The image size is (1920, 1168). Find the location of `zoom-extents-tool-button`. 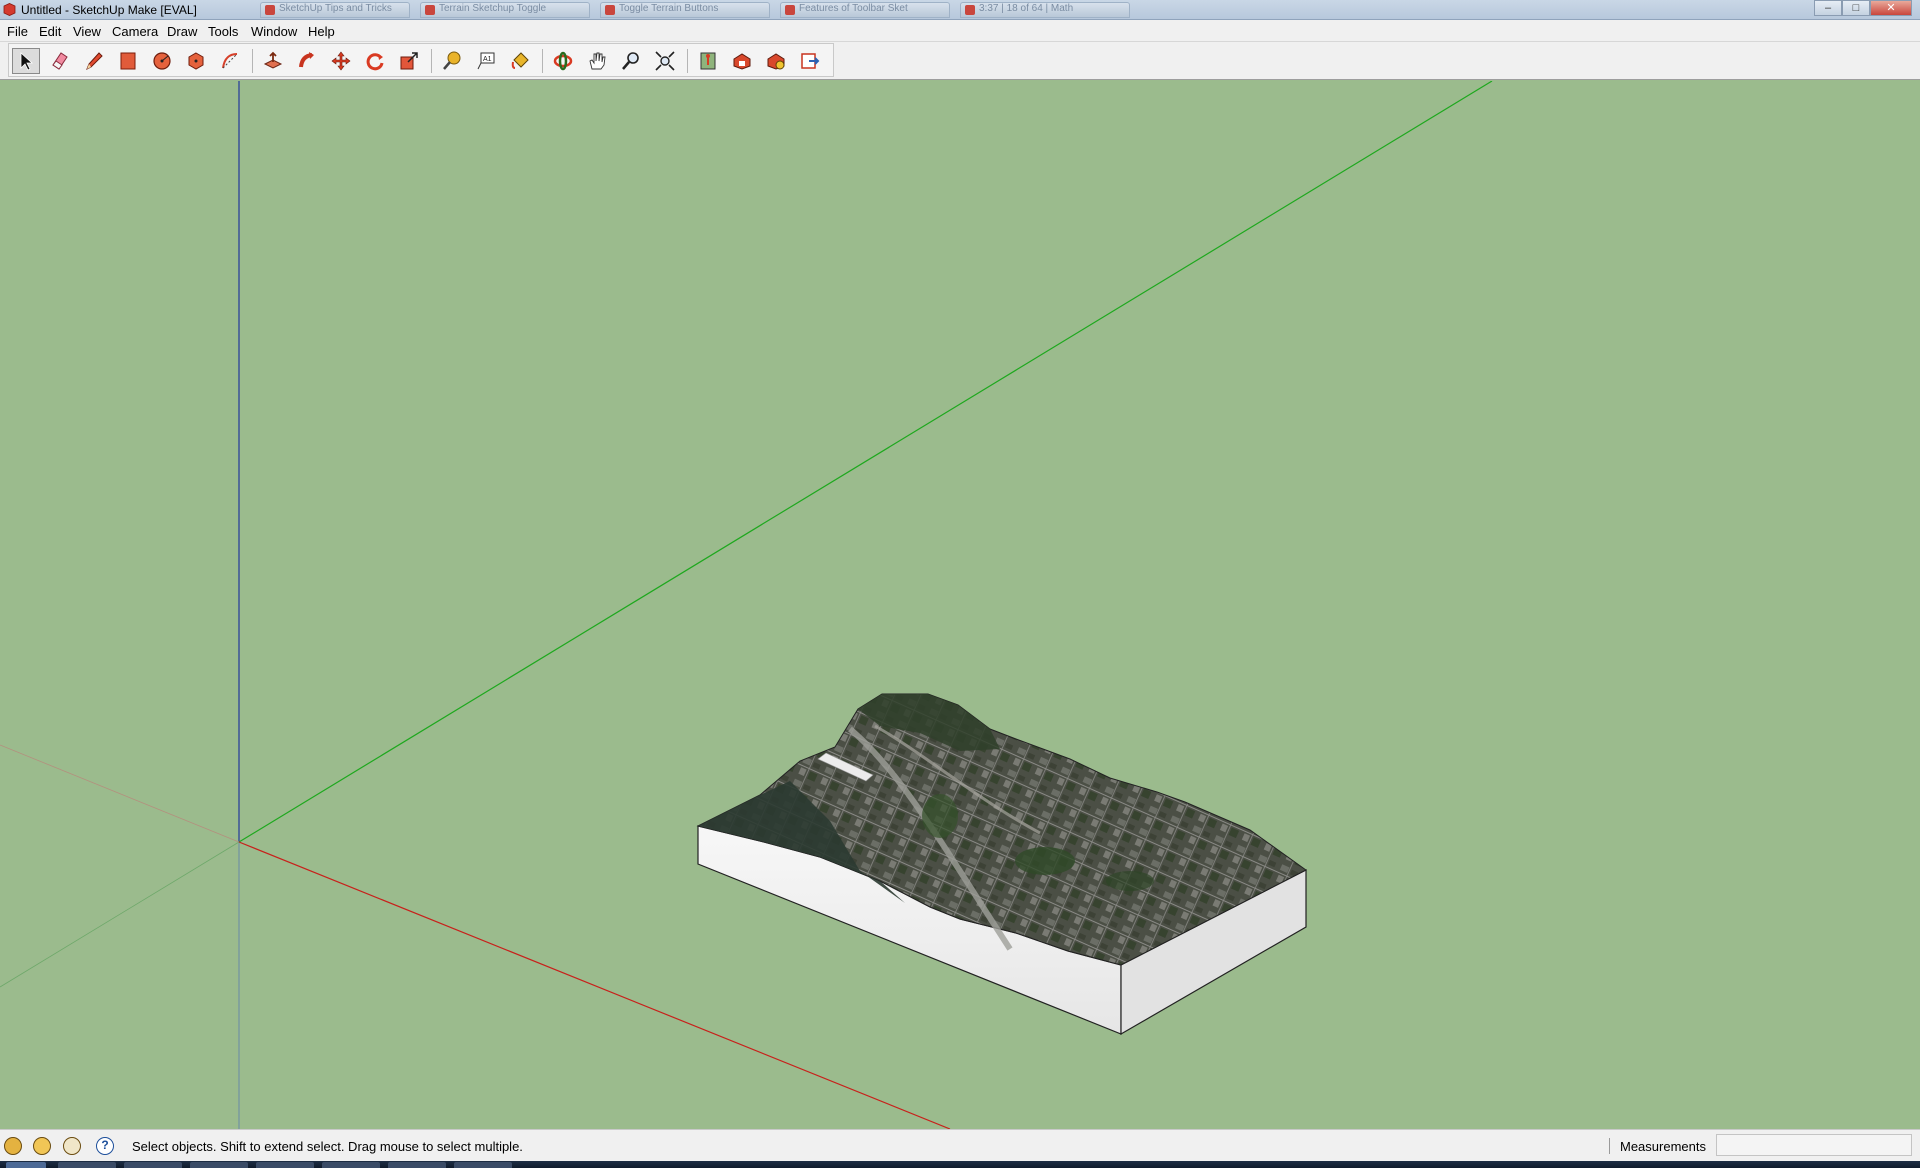

zoom-extents-tool-button is located at coordinates (665, 61).